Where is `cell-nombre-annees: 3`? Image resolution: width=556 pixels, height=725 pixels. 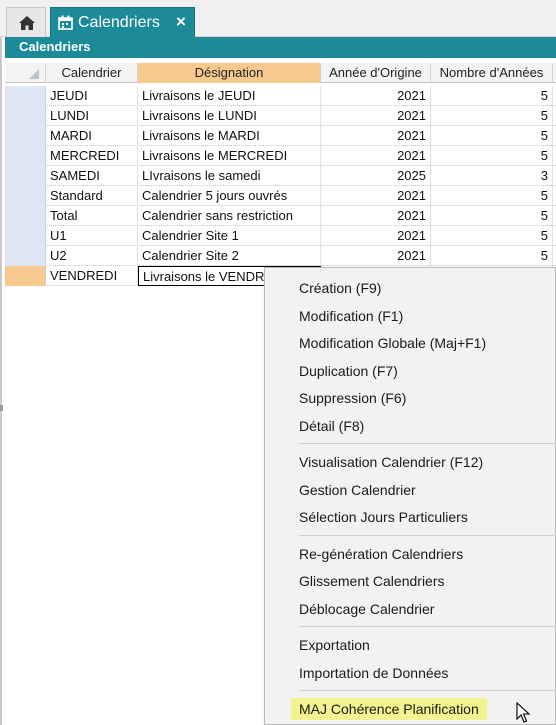 cell-nombre-annees: 3 is located at coordinates (492, 176).